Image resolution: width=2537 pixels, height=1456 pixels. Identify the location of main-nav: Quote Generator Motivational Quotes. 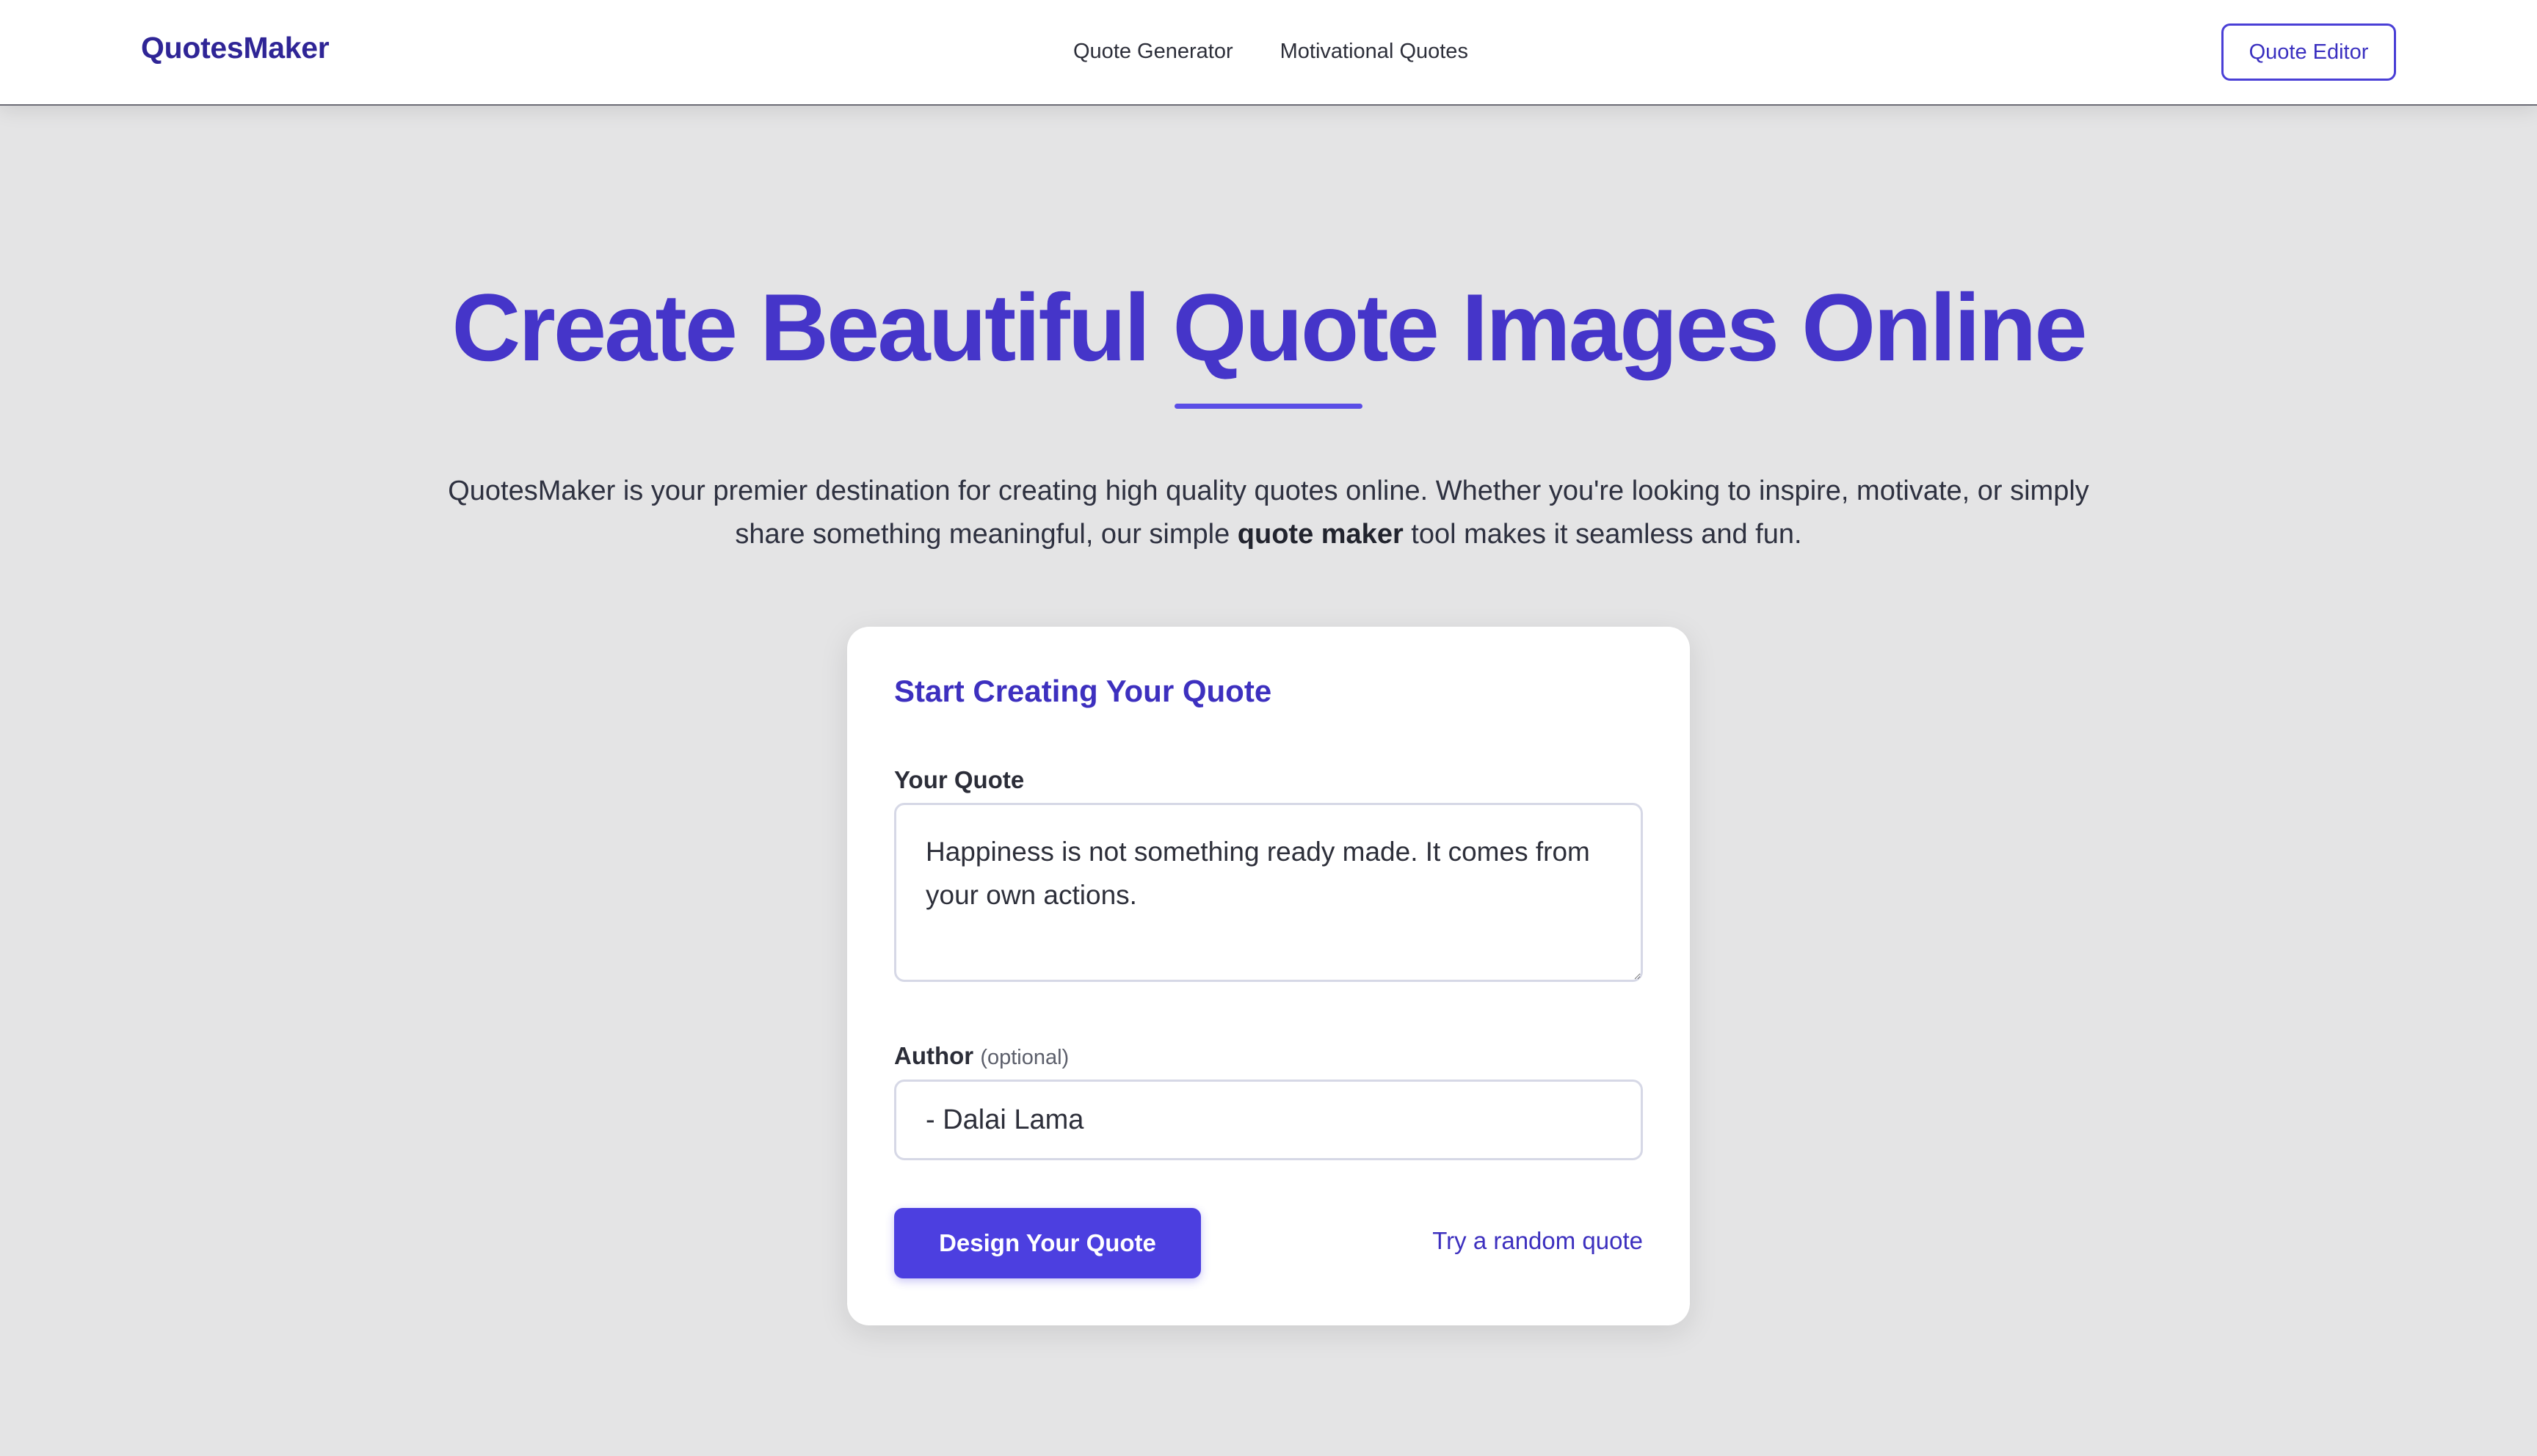
(1270, 52).